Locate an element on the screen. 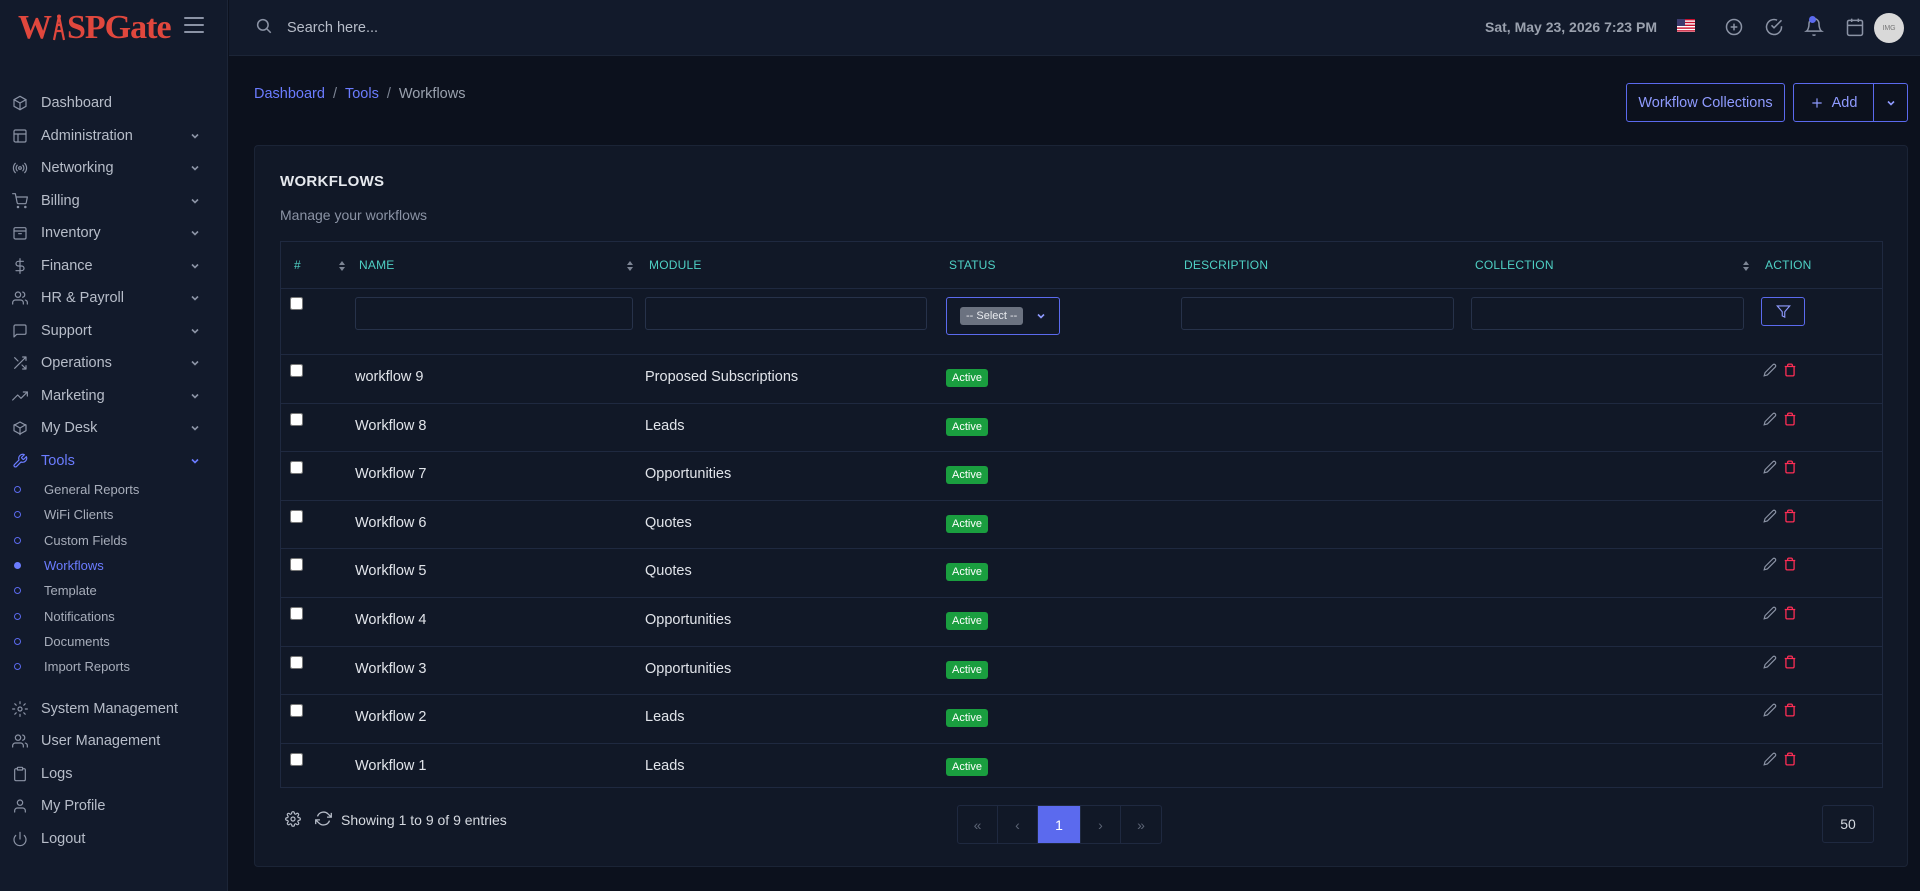 The height and width of the screenshot is (891, 1920). collection-filter-input is located at coordinates (1607, 313).